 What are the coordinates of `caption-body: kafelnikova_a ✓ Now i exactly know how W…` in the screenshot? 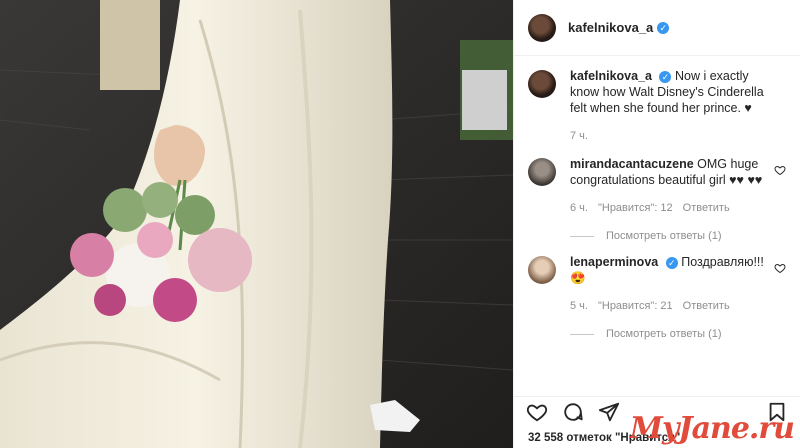 It's located at (670, 106).